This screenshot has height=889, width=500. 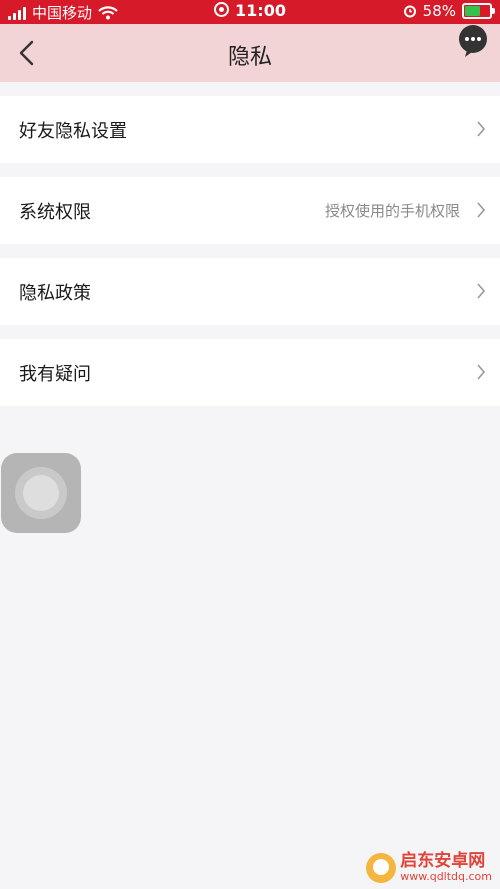 What do you see at coordinates (55, 374) in the screenshot?
I see `item-label: 我有疑问` at bounding box center [55, 374].